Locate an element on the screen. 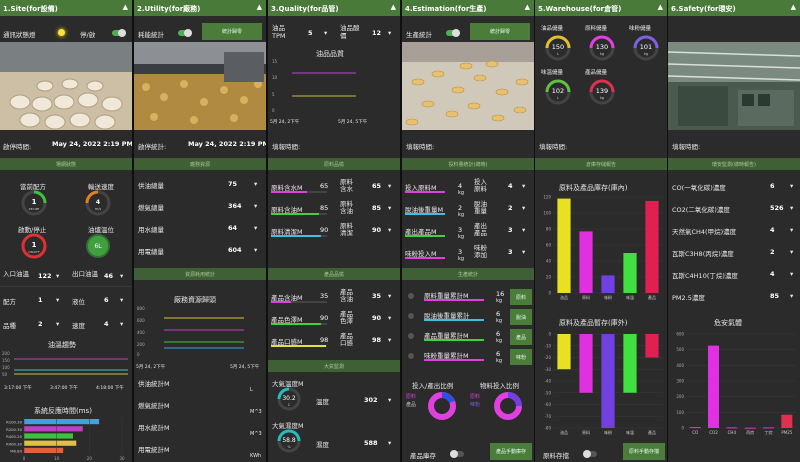 This screenshot has height=462, width=800. feed-select-value: 4 is located at coordinates (510, 186).